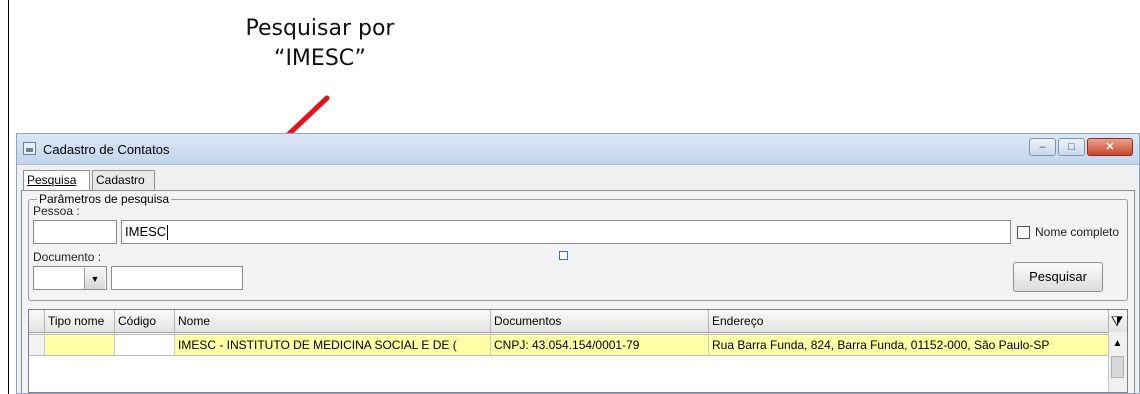 This screenshot has width=1140, height=394. What do you see at coordinates (67, 257) in the screenshot?
I see `documento-label: Documento :` at bounding box center [67, 257].